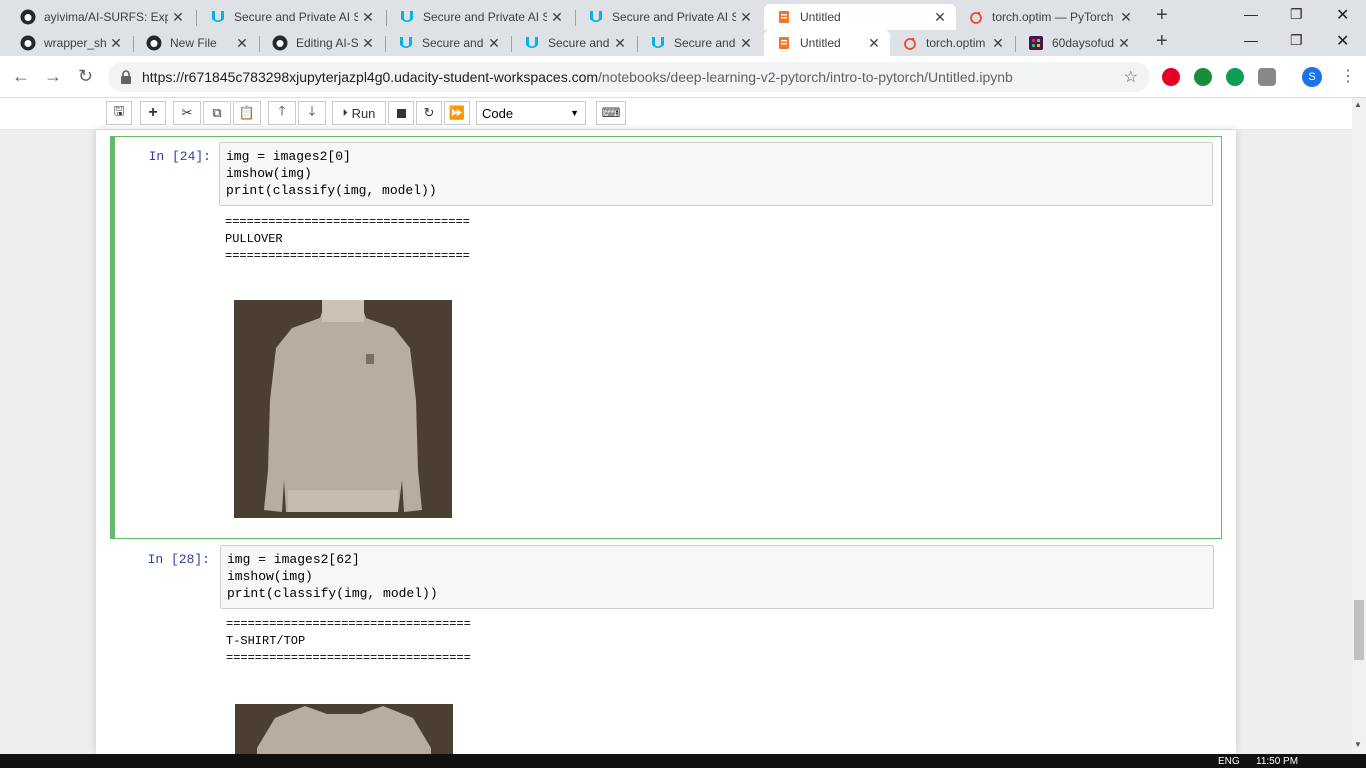 Image resolution: width=1366 pixels, height=768 pixels. I want to click on forward-button: →, so click(53, 76).